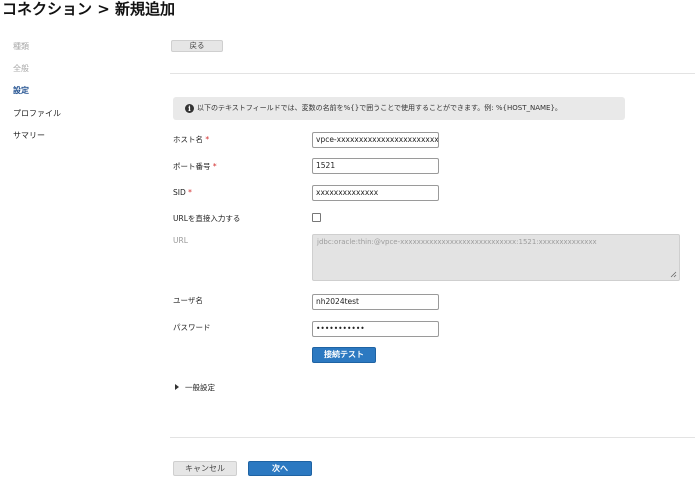 Image resolution: width=695 pixels, height=481 pixels. What do you see at coordinates (375, 193) in the screenshot?
I see `sid-input: xxxxxxxxxxxxxx` at bounding box center [375, 193].